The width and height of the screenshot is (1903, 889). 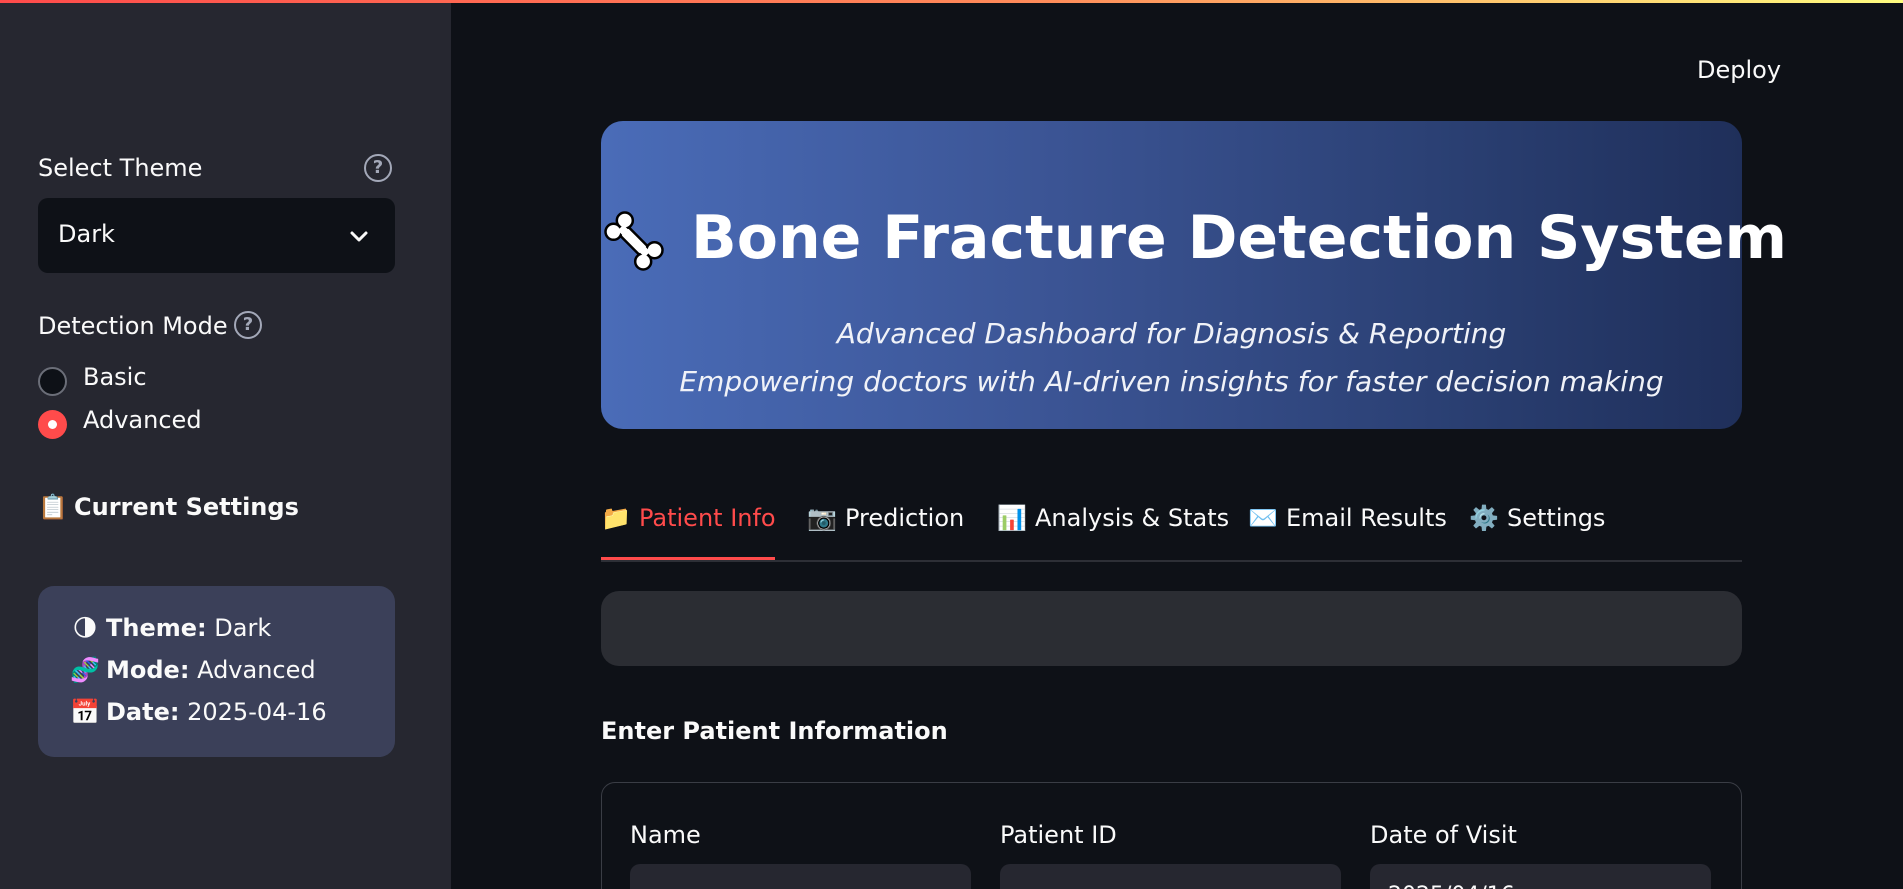 What do you see at coordinates (688, 558) in the screenshot?
I see `active-tab-indicator` at bounding box center [688, 558].